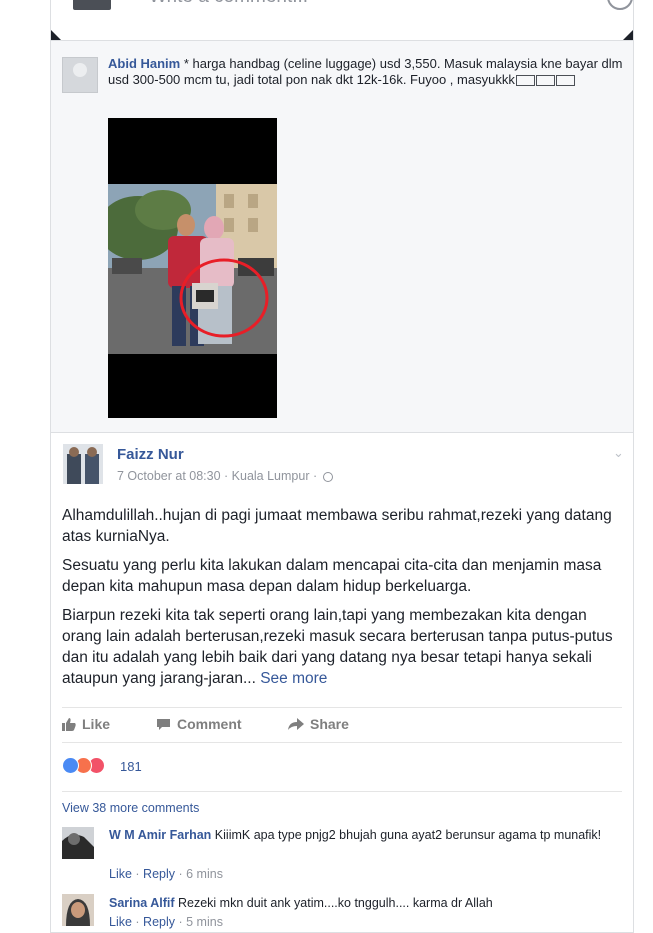 This screenshot has width=653, height=933. I want to click on comment-author: Abid Hanim, so click(144, 63).